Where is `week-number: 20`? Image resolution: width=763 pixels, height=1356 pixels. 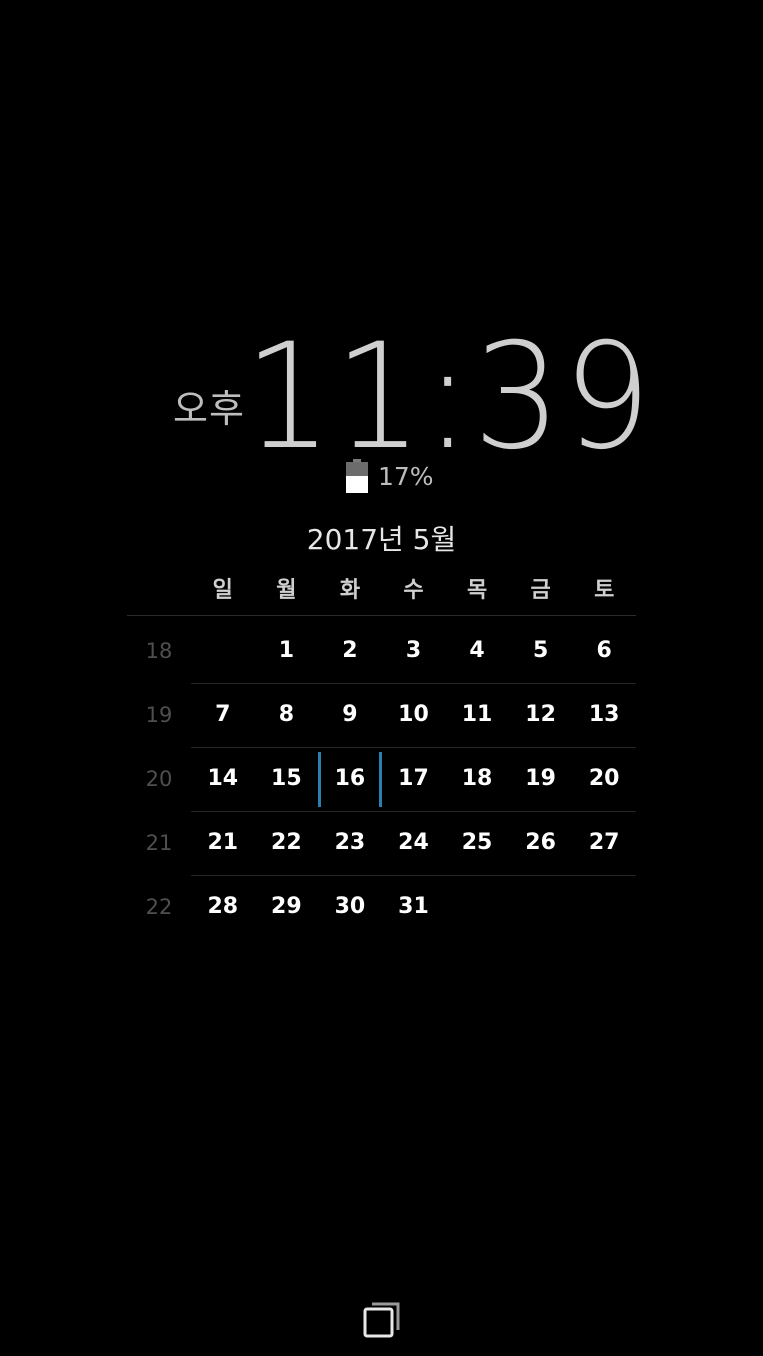 week-number: 20 is located at coordinates (159, 779).